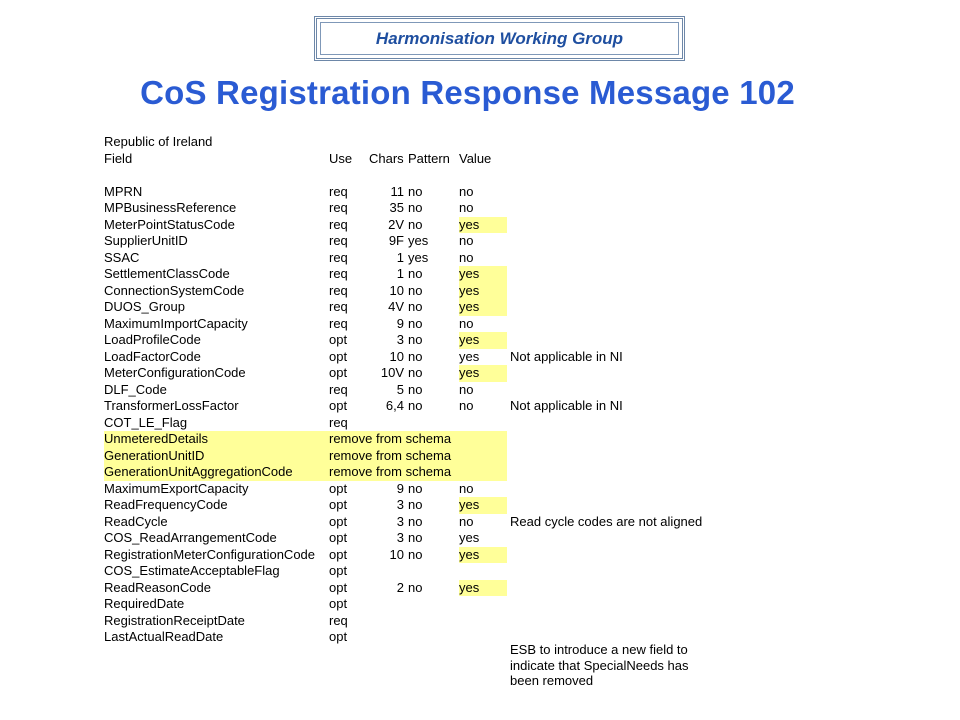  I want to click on column-header-chars: Chars, so click(386, 158).